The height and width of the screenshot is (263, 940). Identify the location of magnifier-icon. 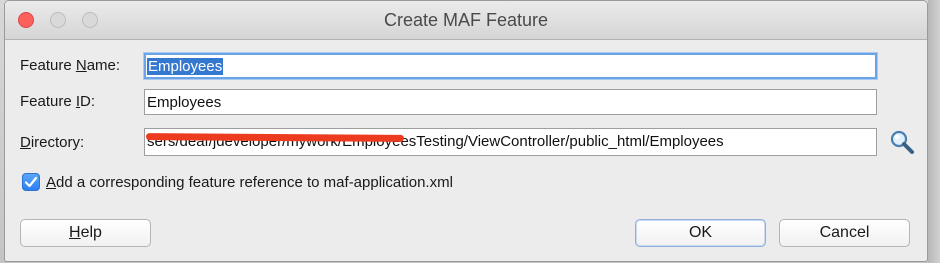
(902, 142).